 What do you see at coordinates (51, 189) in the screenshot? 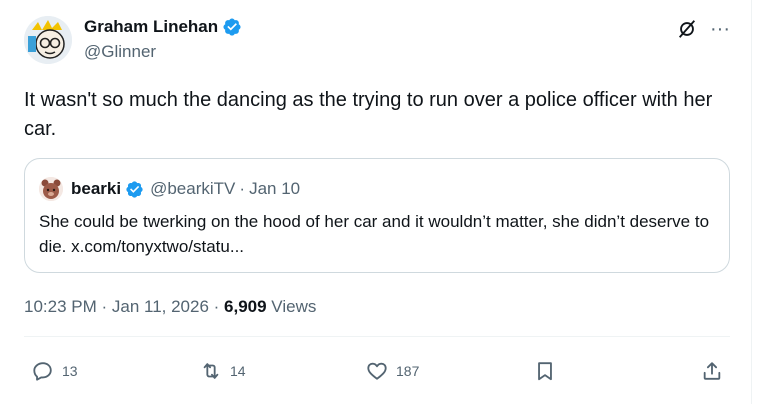
I see `quoted-author-avatar` at bounding box center [51, 189].